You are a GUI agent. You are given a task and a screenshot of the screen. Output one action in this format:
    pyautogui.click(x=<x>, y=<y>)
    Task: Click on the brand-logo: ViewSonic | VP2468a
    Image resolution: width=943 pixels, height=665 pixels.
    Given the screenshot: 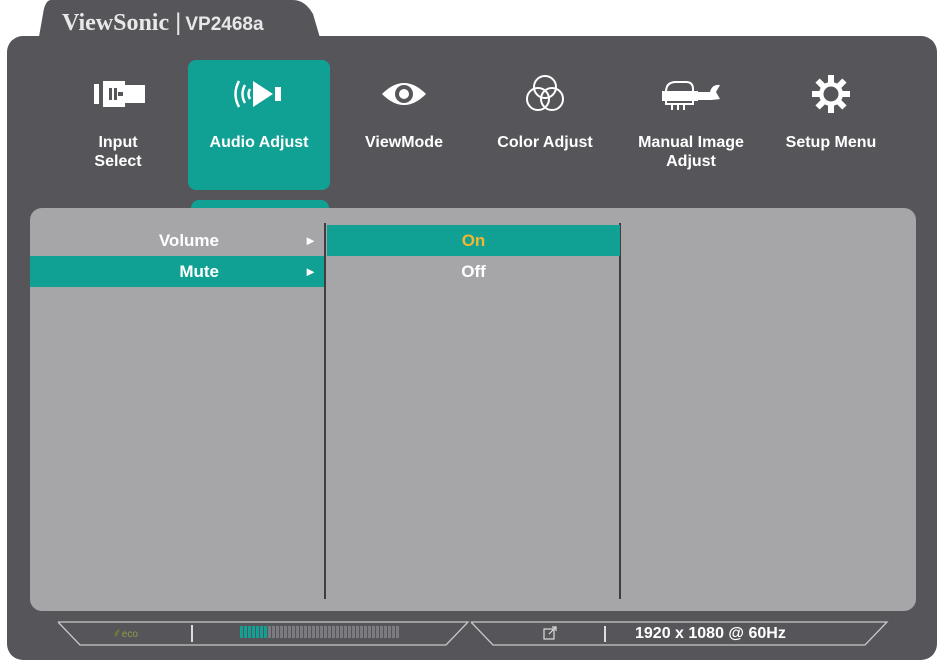 What is the action you would take?
    pyautogui.click(x=163, y=23)
    